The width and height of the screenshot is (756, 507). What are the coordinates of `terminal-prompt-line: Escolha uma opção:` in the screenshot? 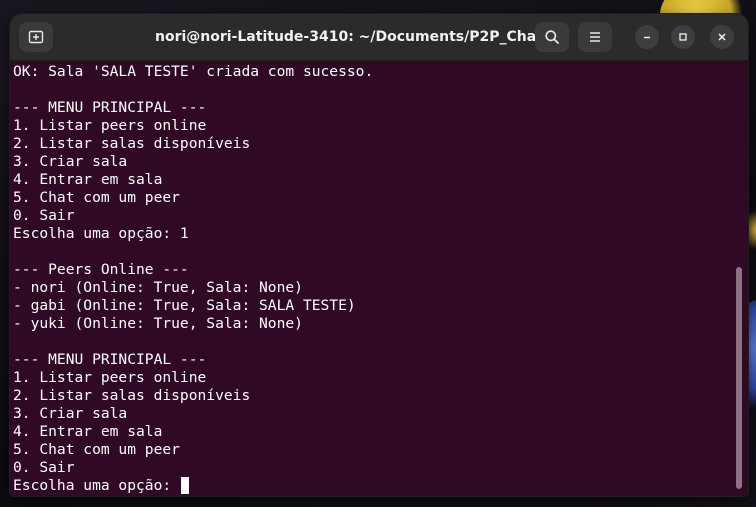 It's located at (373, 486).